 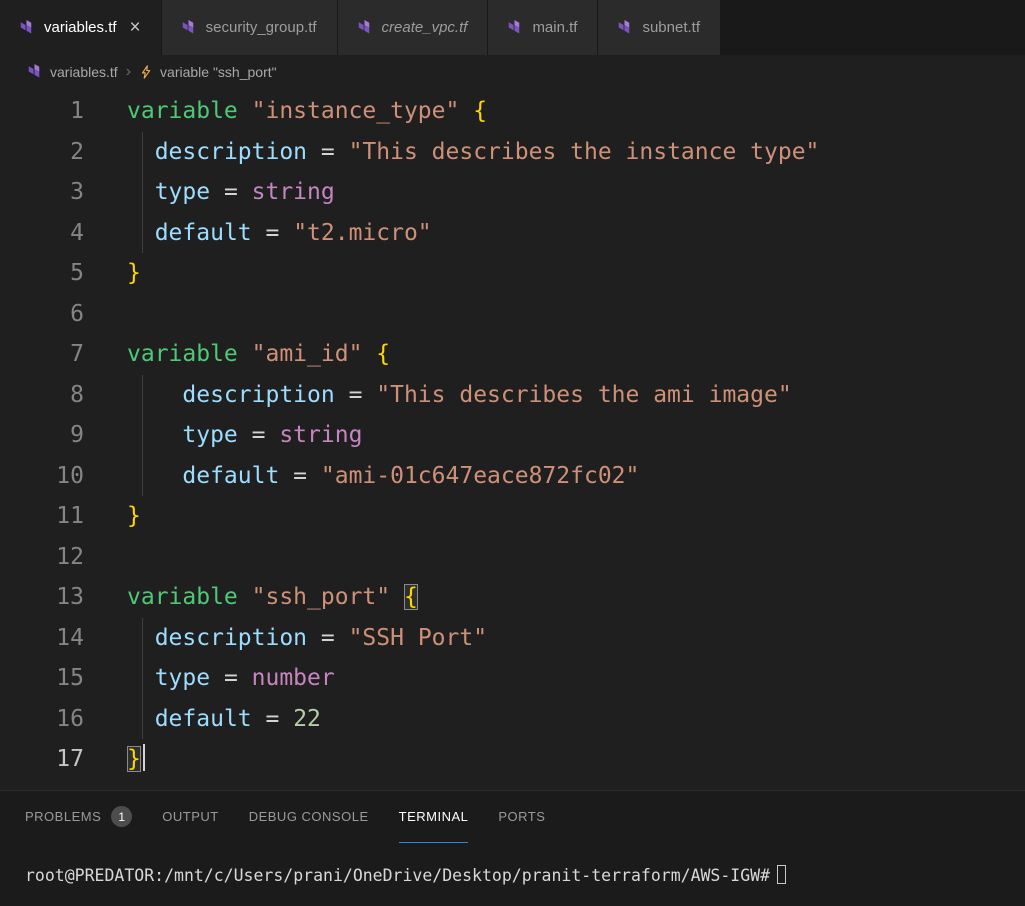 I want to click on tab-variables.tf: variables.tf ×, so click(x=80, y=27).